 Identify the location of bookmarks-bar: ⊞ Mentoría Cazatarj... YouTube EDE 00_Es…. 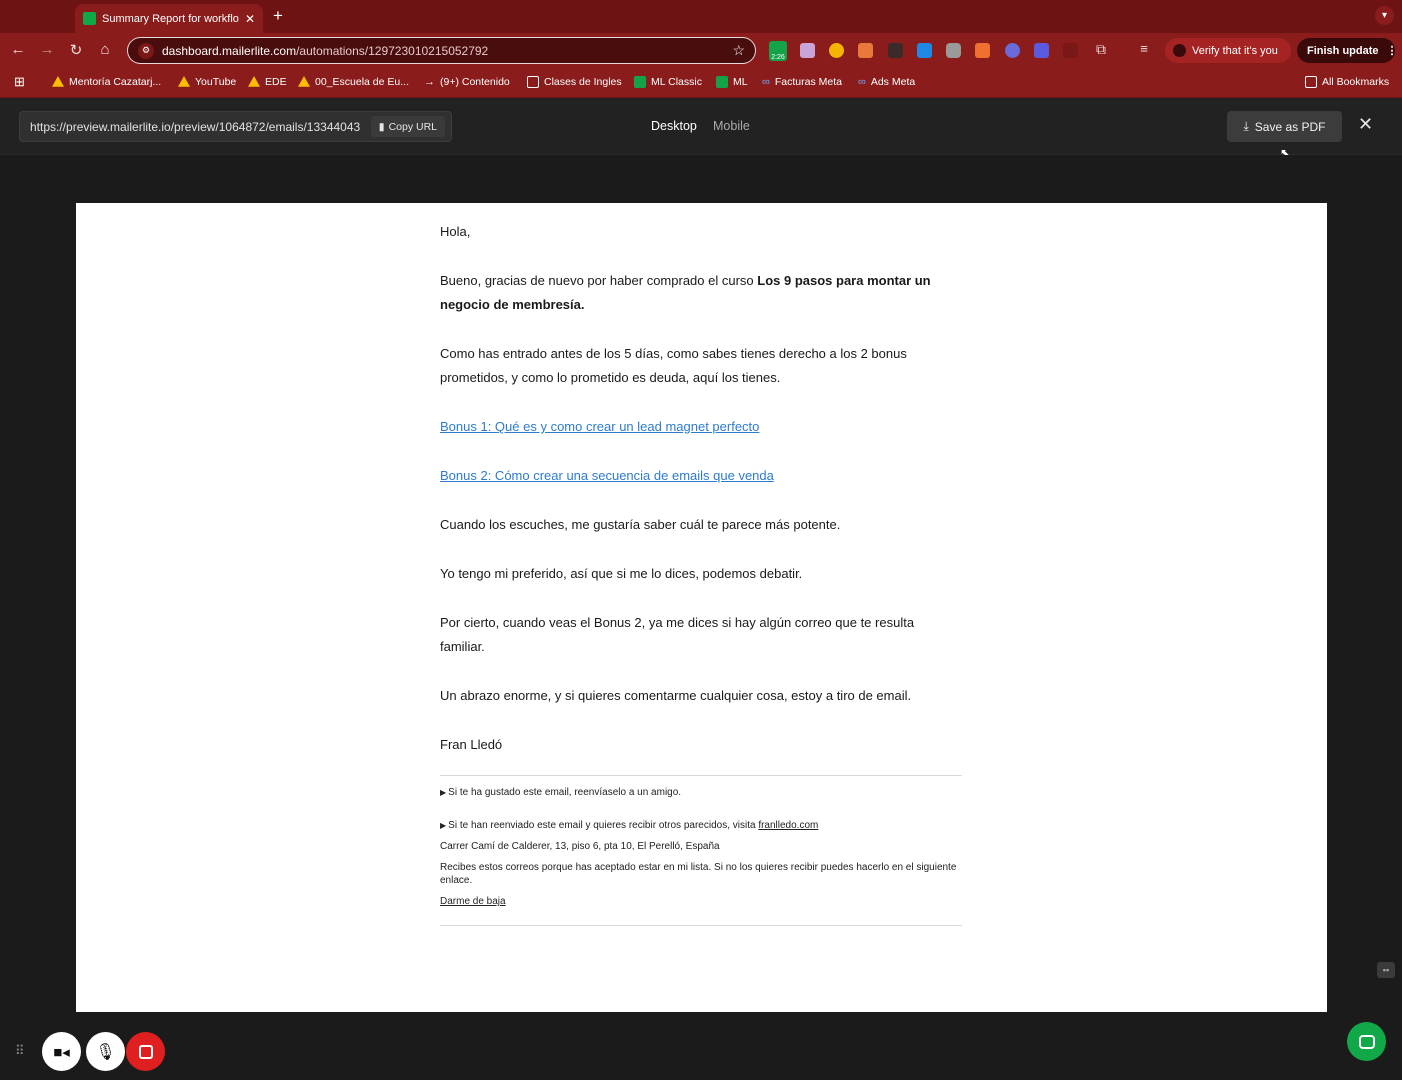
(701, 83).